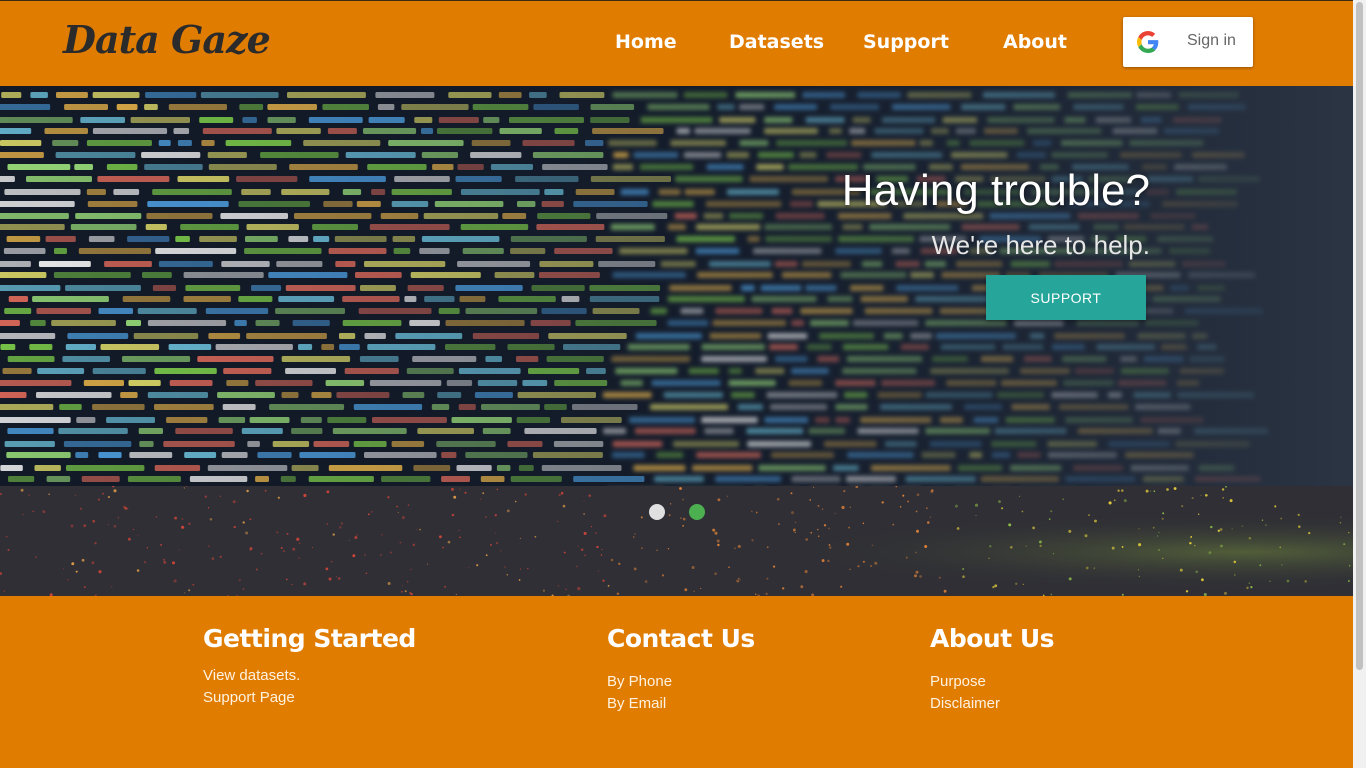  What do you see at coordinates (776, 42) in the screenshot?
I see `nav-link-datasets: Datasets` at bounding box center [776, 42].